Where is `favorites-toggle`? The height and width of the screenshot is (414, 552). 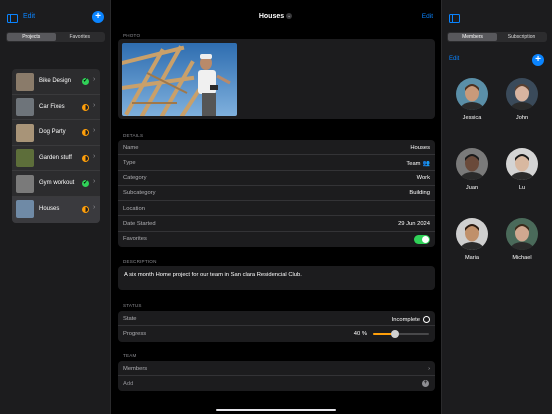 favorites-toggle is located at coordinates (422, 239).